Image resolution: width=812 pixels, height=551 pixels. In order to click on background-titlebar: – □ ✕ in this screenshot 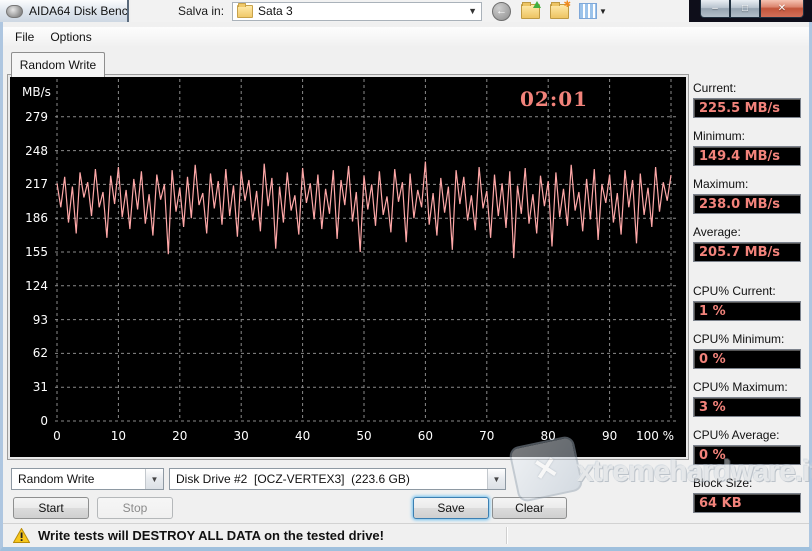, I will do `click(750, 11)`.